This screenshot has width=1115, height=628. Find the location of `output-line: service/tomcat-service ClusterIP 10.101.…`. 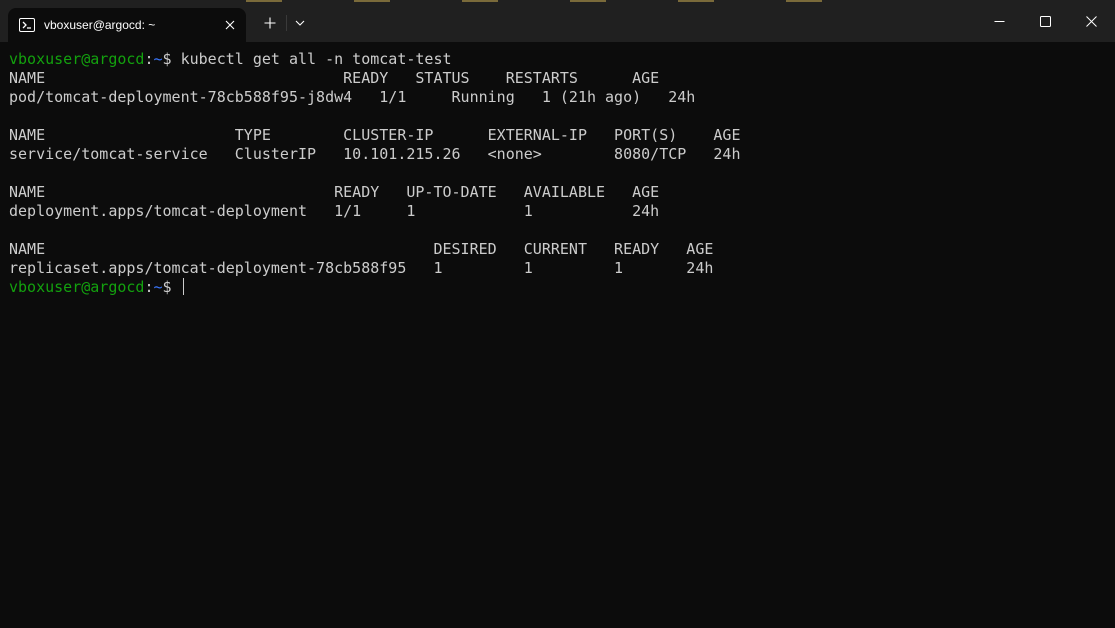

output-line: service/tomcat-service ClusterIP 10.101.… is located at coordinates (375, 154).